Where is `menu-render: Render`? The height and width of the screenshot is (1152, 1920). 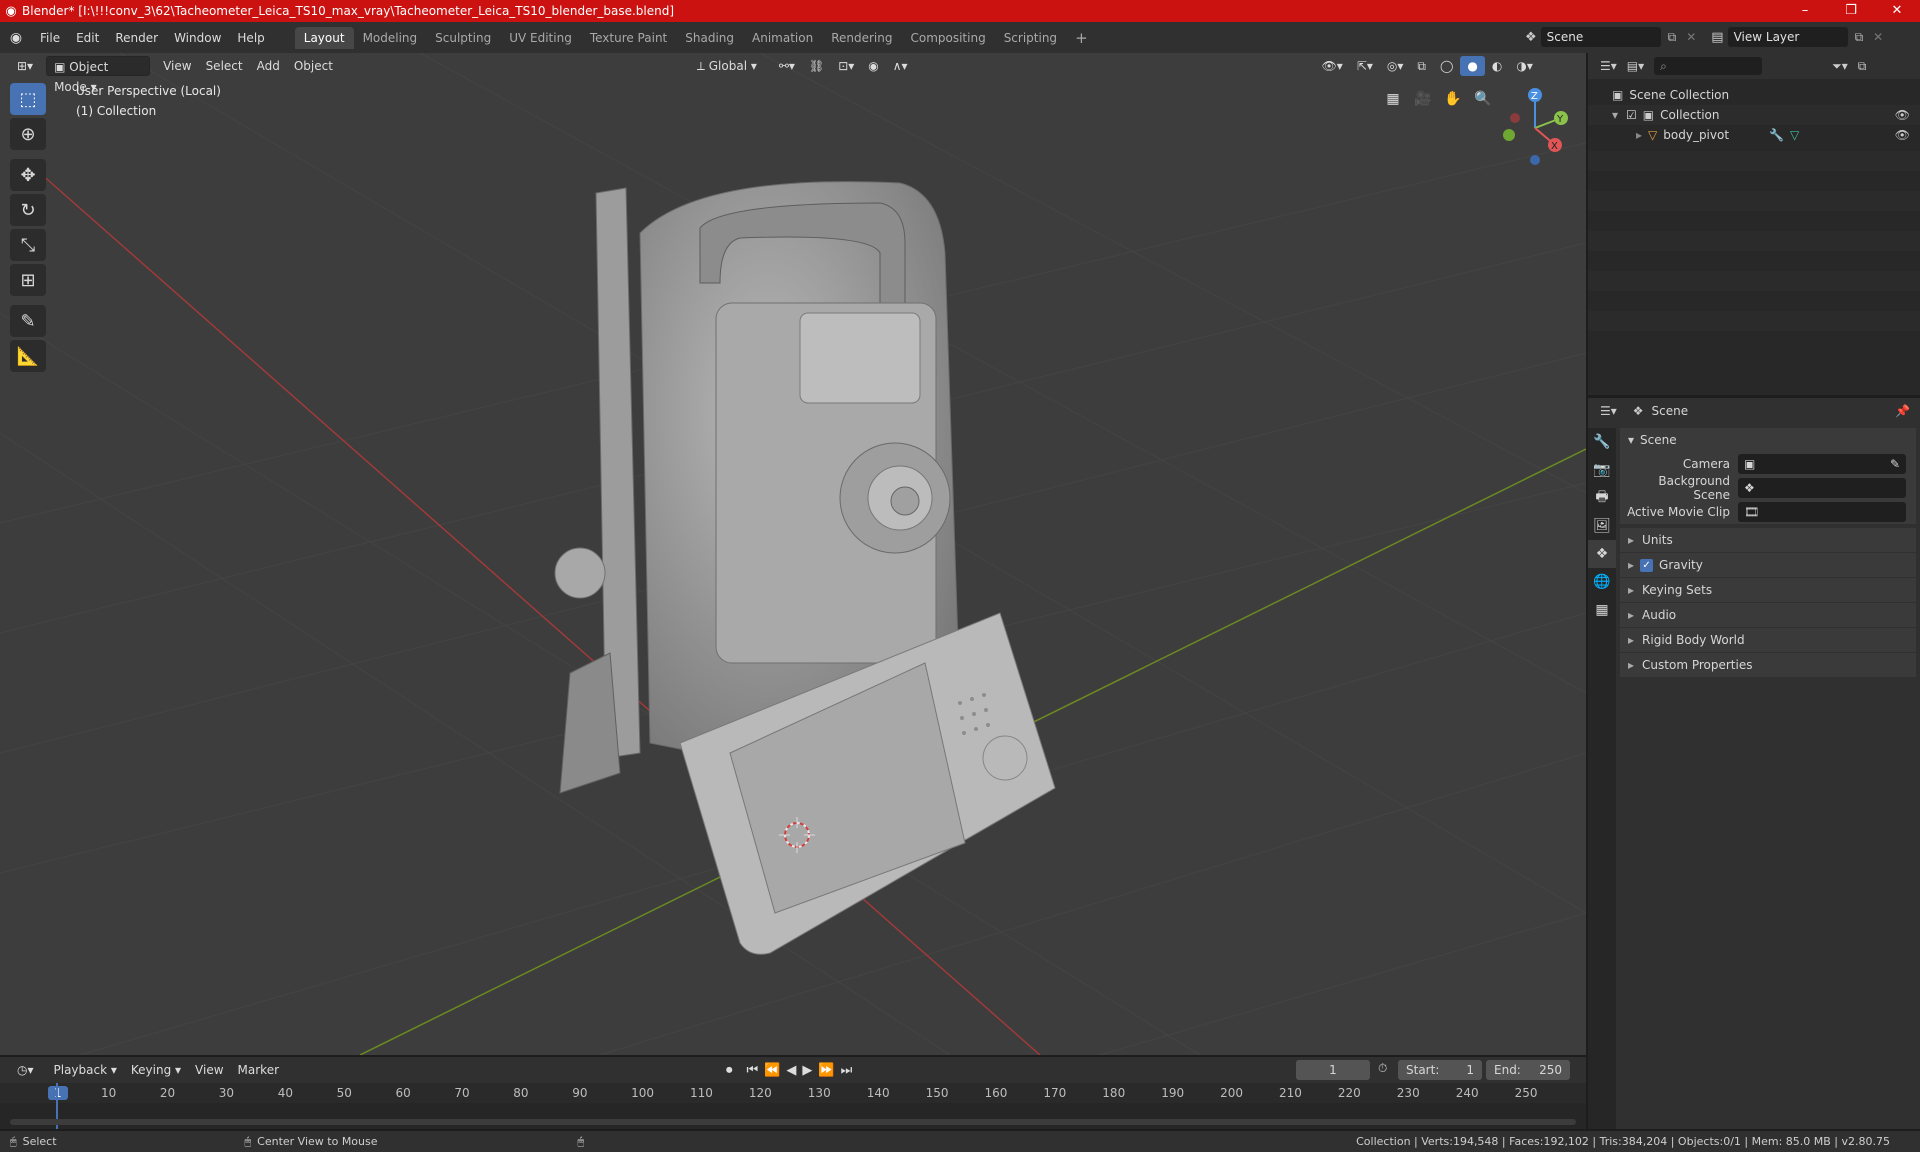 menu-render: Render is located at coordinates (136, 38).